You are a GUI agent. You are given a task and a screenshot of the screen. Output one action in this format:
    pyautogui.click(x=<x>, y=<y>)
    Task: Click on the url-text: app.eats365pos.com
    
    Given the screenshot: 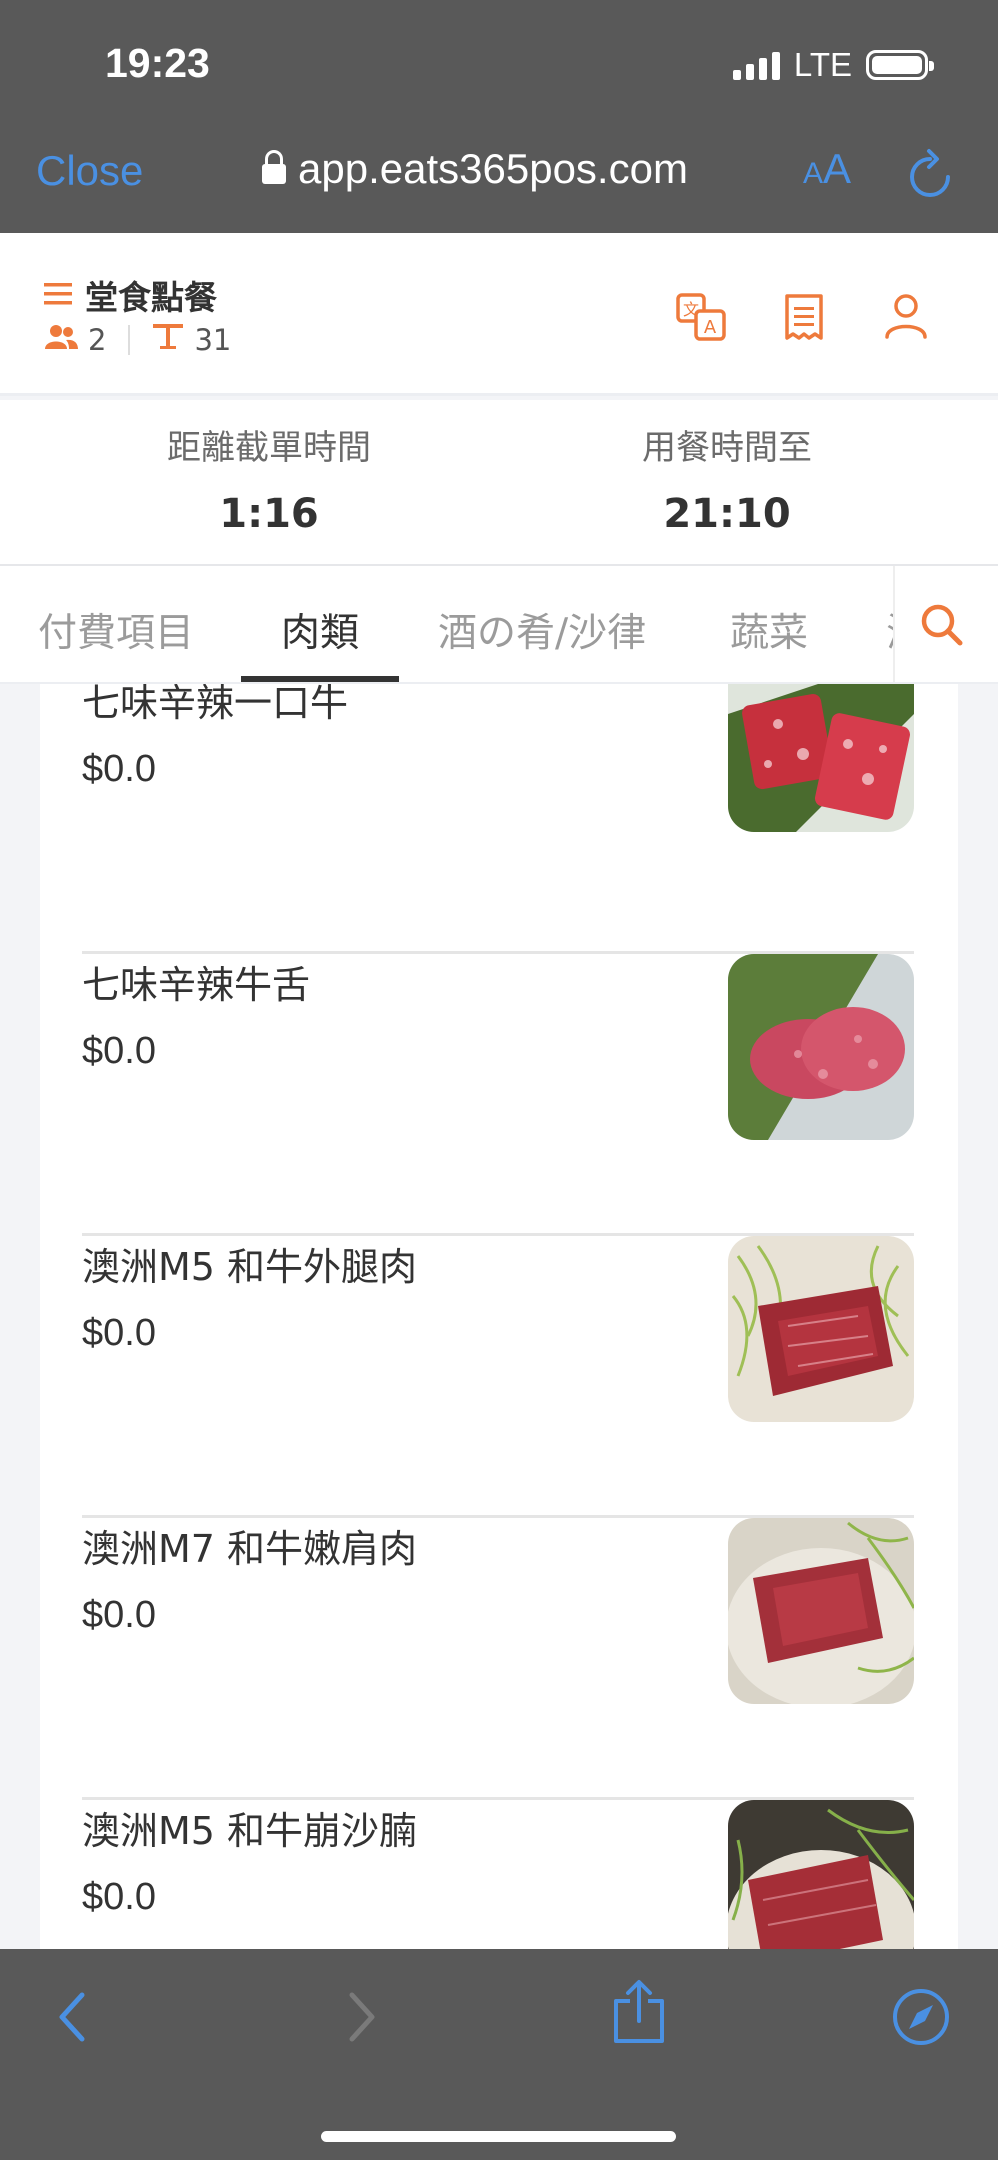 What is the action you would take?
    pyautogui.click(x=493, y=168)
    